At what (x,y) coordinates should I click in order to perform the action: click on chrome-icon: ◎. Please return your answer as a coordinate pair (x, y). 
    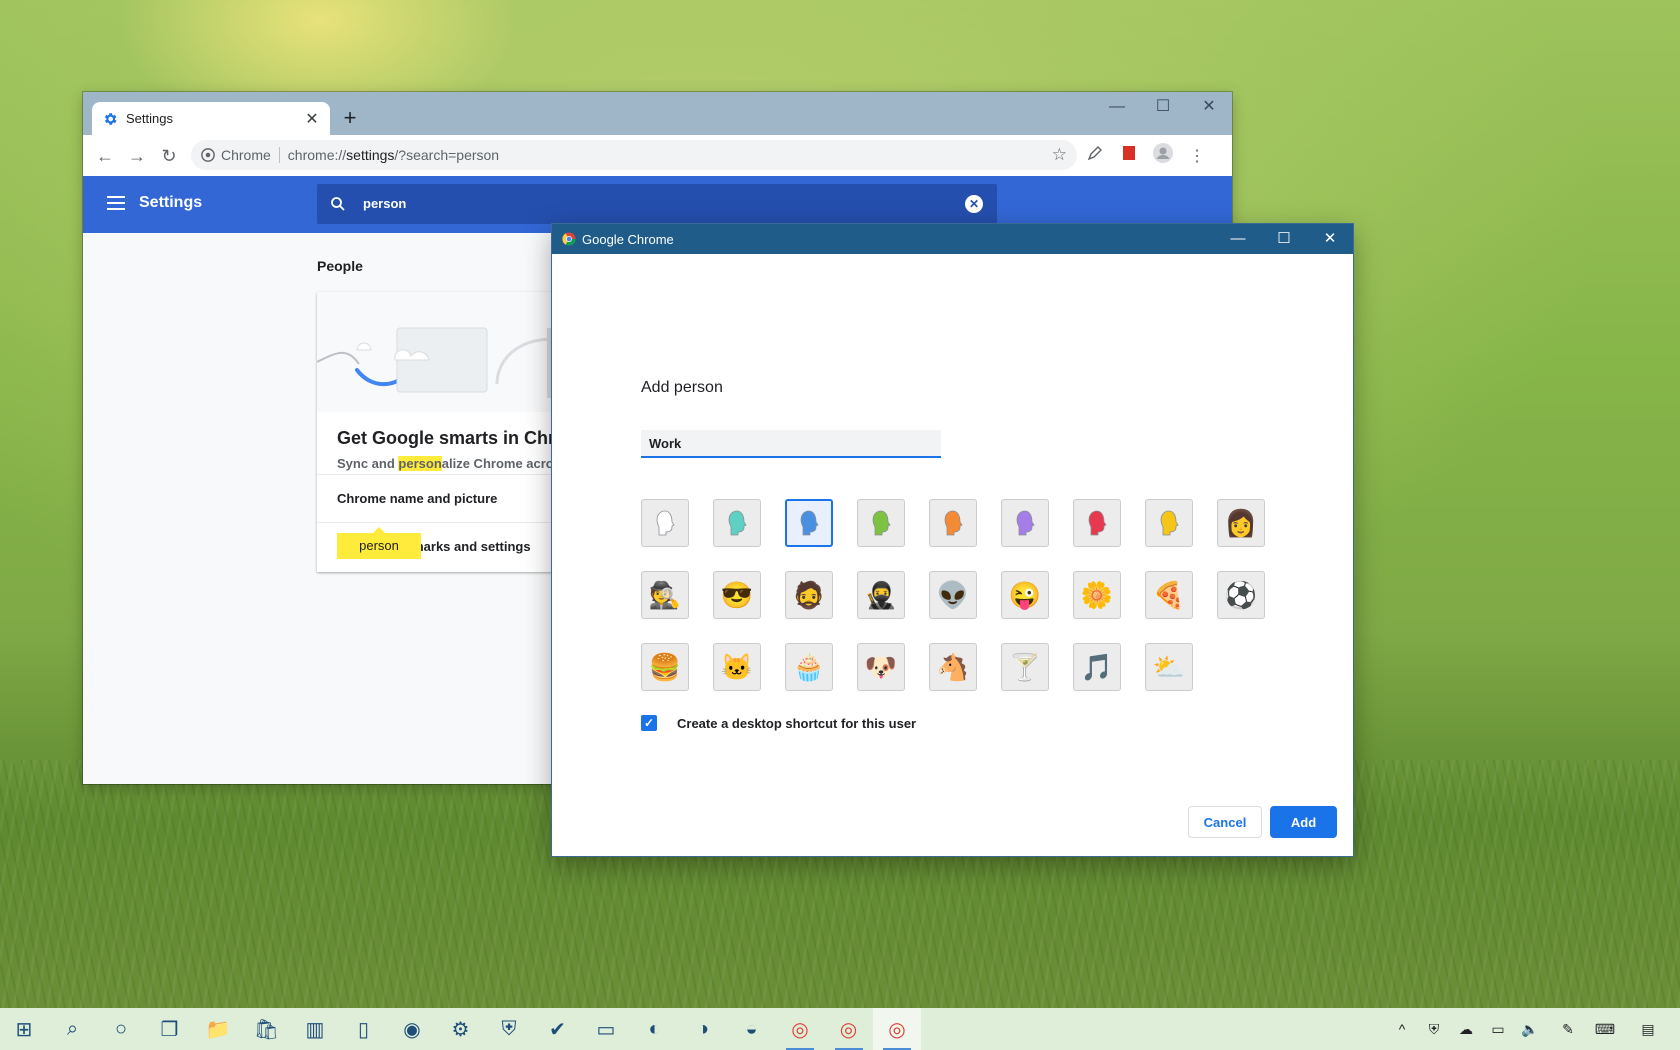
    Looking at the image, I should click on (800, 1029).